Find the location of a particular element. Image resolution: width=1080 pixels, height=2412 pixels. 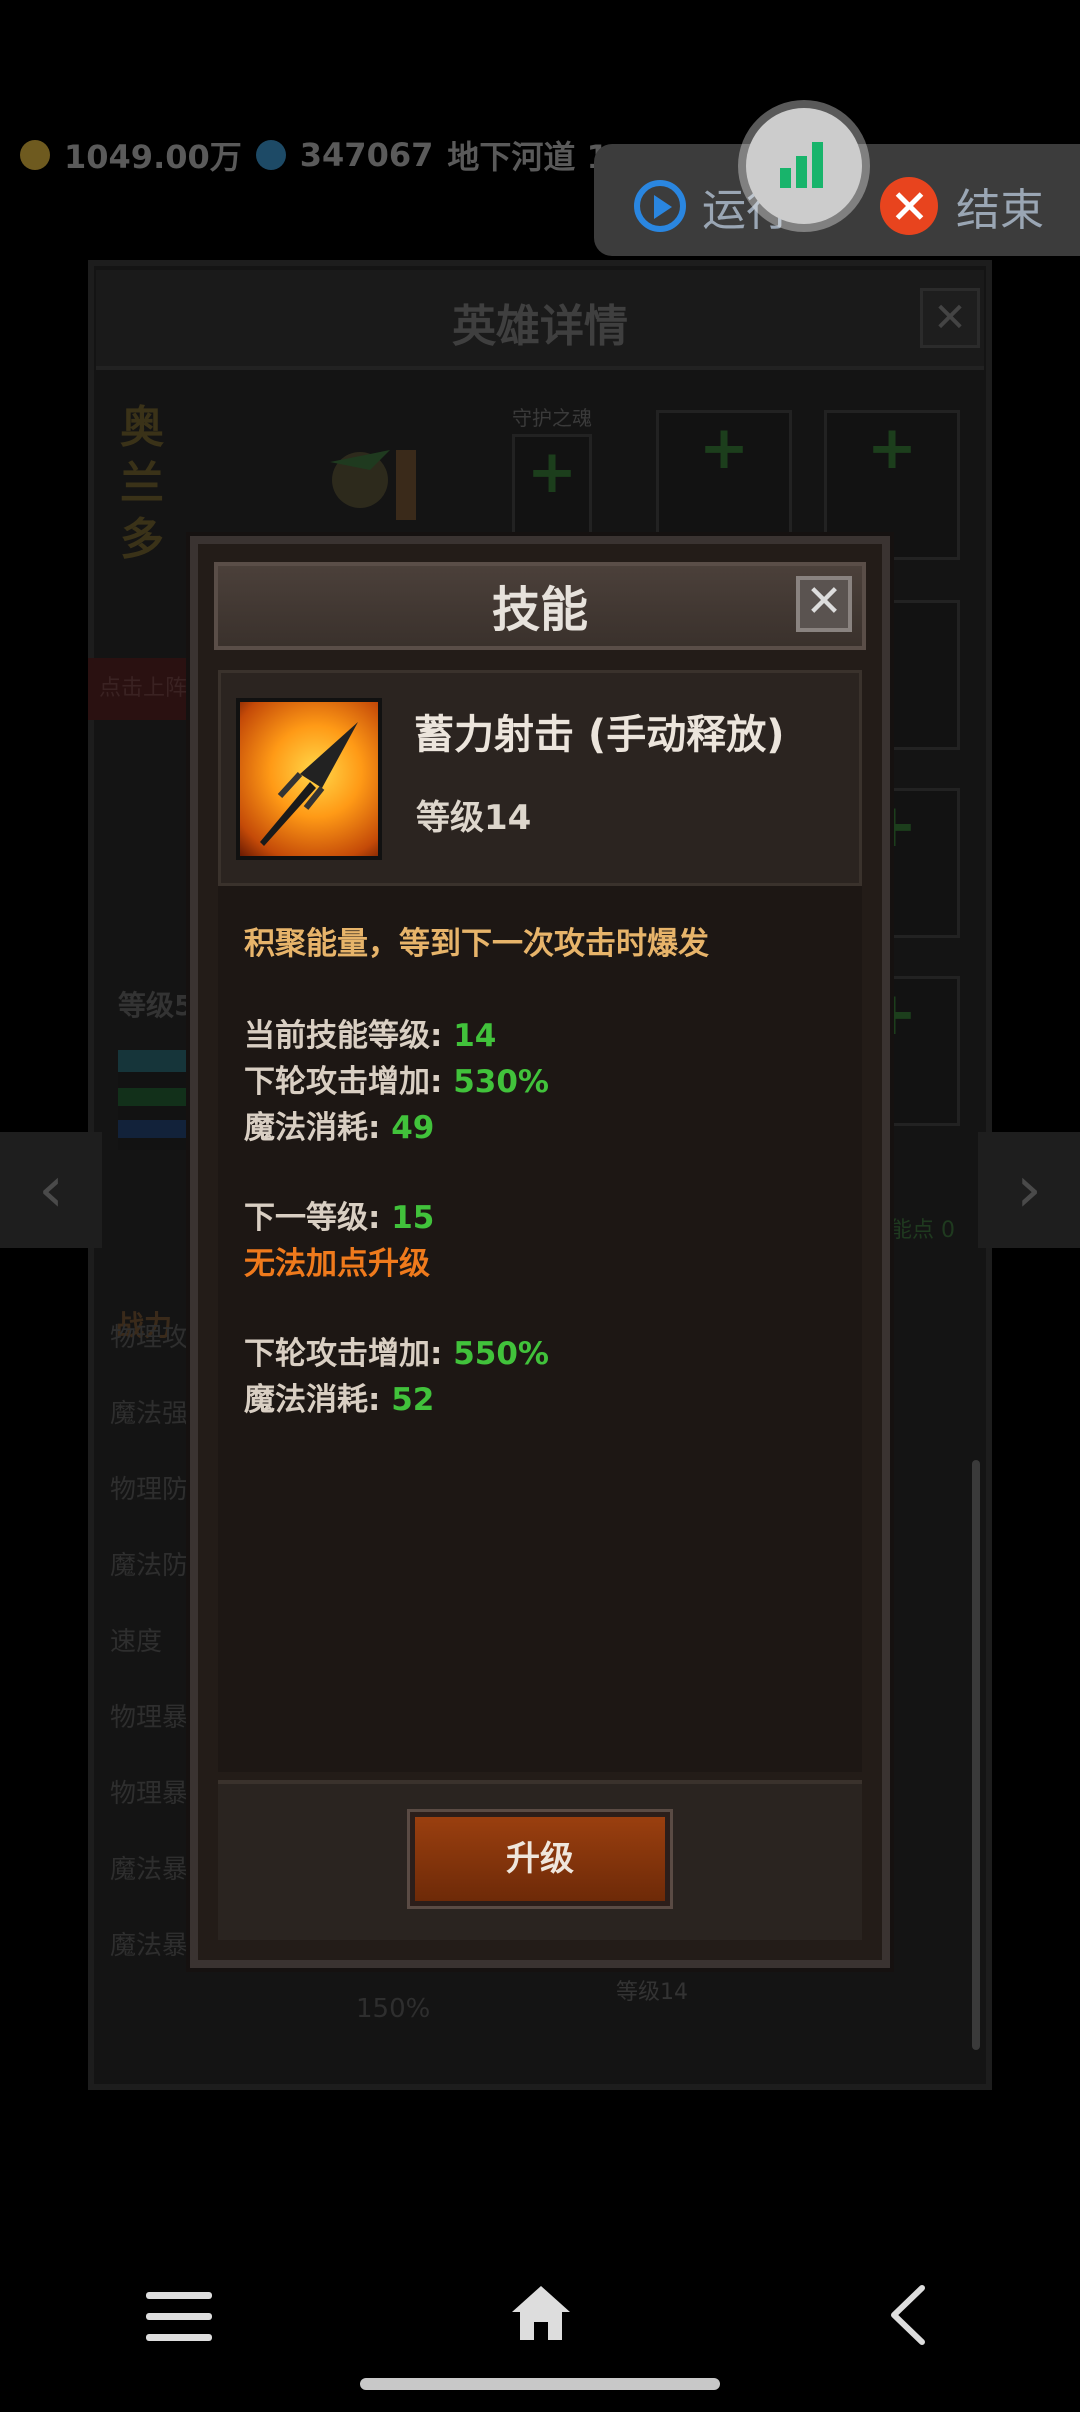

next-mana-row: 魔法消耗: 52 is located at coordinates (339, 1396).